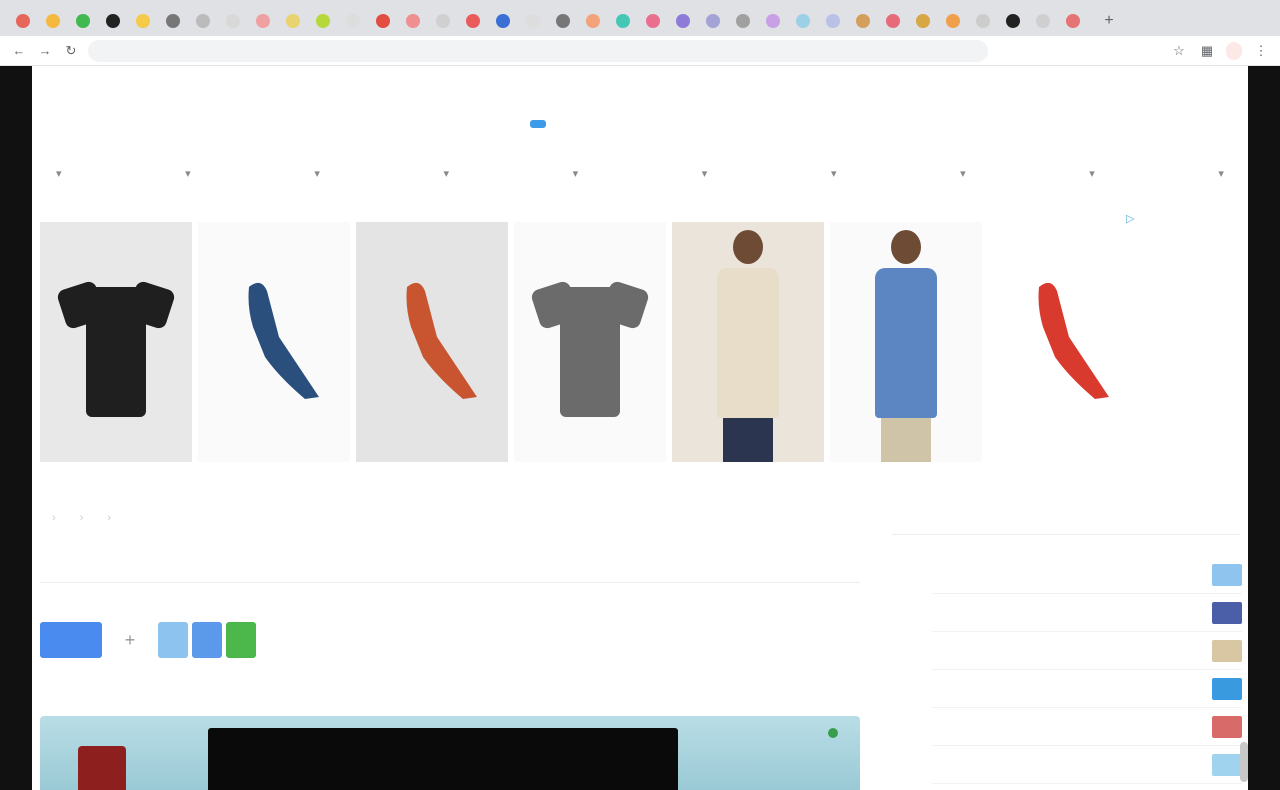 The width and height of the screenshot is (1280, 790). I want to click on address-bar, so click(538, 50).